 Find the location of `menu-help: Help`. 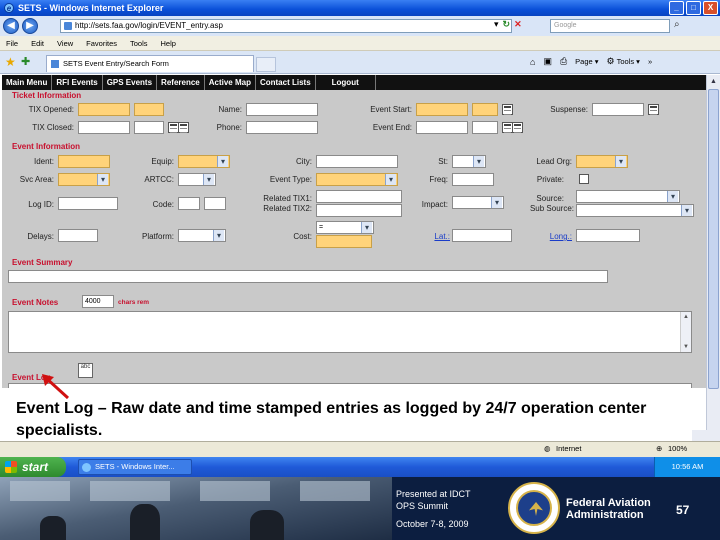

menu-help: Help is located at coordinates (168, 43).